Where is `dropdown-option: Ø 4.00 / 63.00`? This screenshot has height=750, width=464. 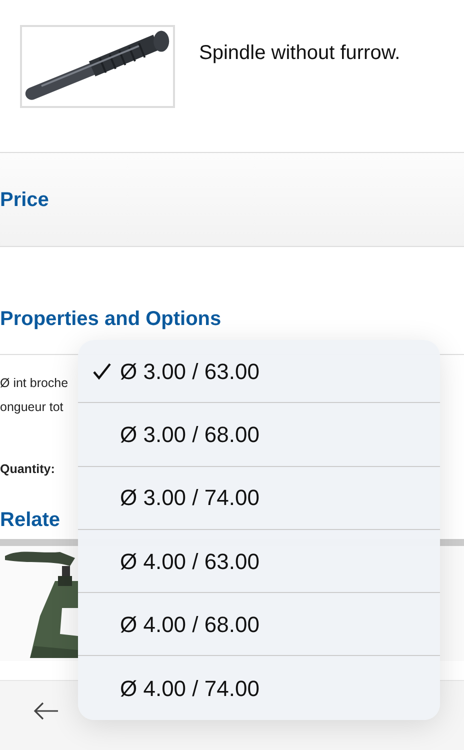
dropdown-option: Ø 4.00 / 63.00 is located at coordinates (259, 562).